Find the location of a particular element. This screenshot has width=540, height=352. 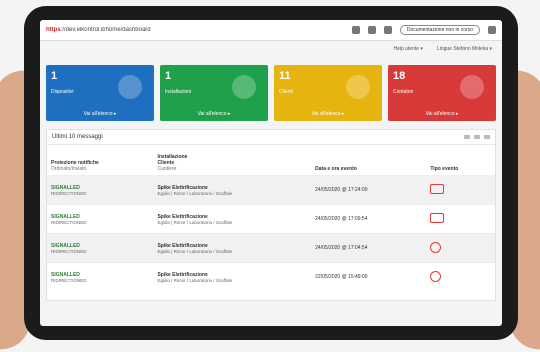

unlink-icon is located at coordinates (437, 189).